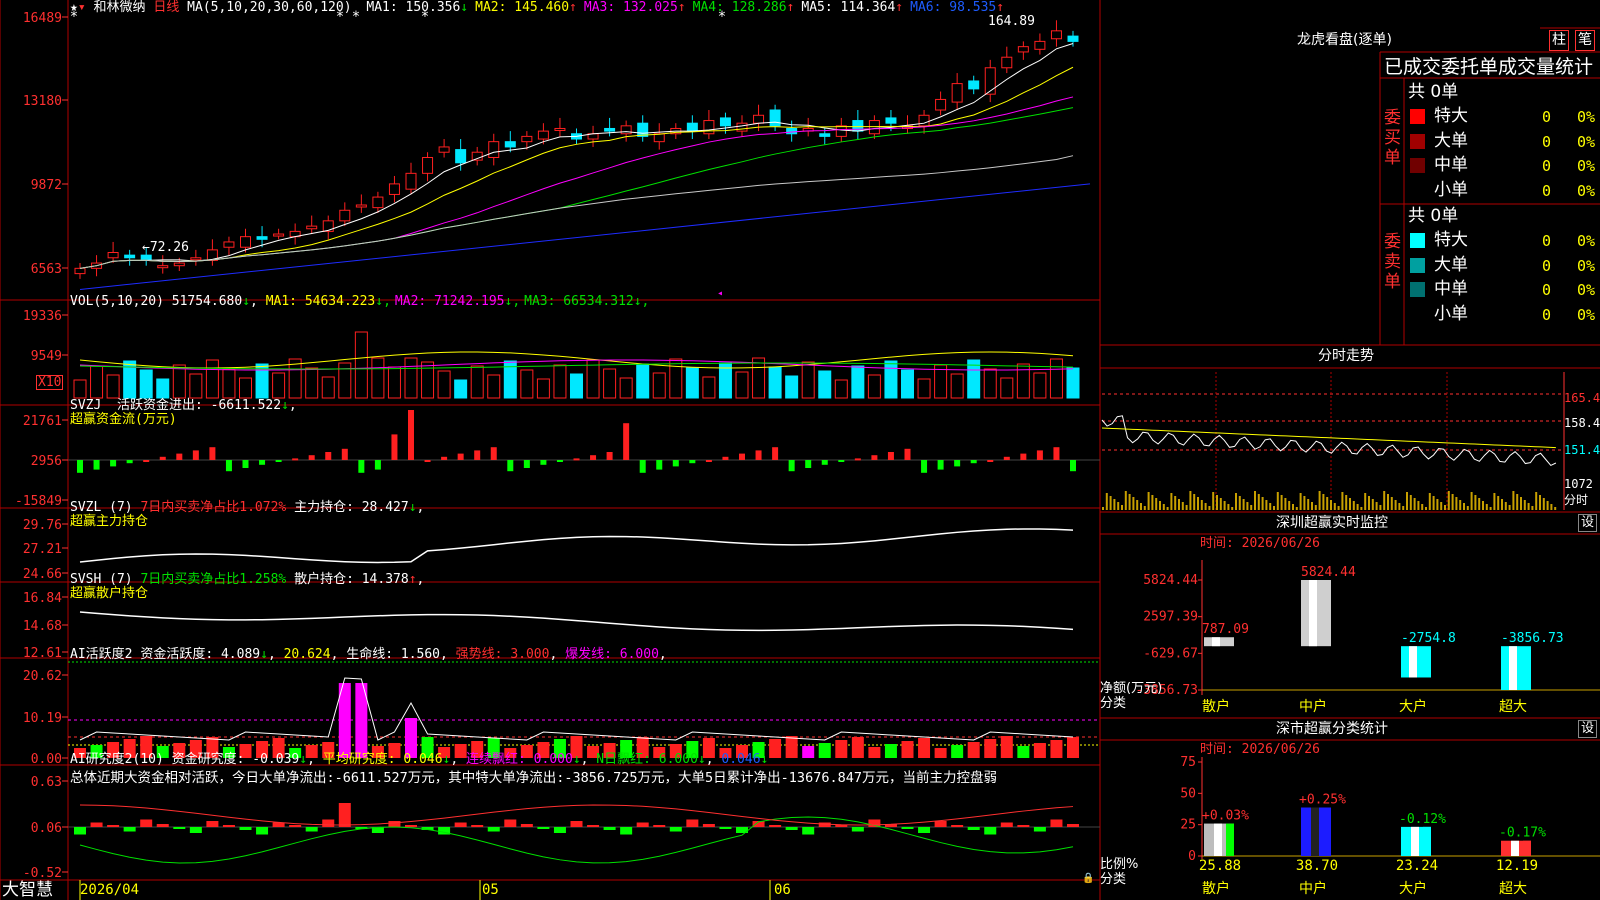 The width and height of the screenshot is (1600, 900). What do you see at coordinates (1088, 879) in the screenshot?
I see `lock-icon: 🔒` at bounding box center [1088, 879].